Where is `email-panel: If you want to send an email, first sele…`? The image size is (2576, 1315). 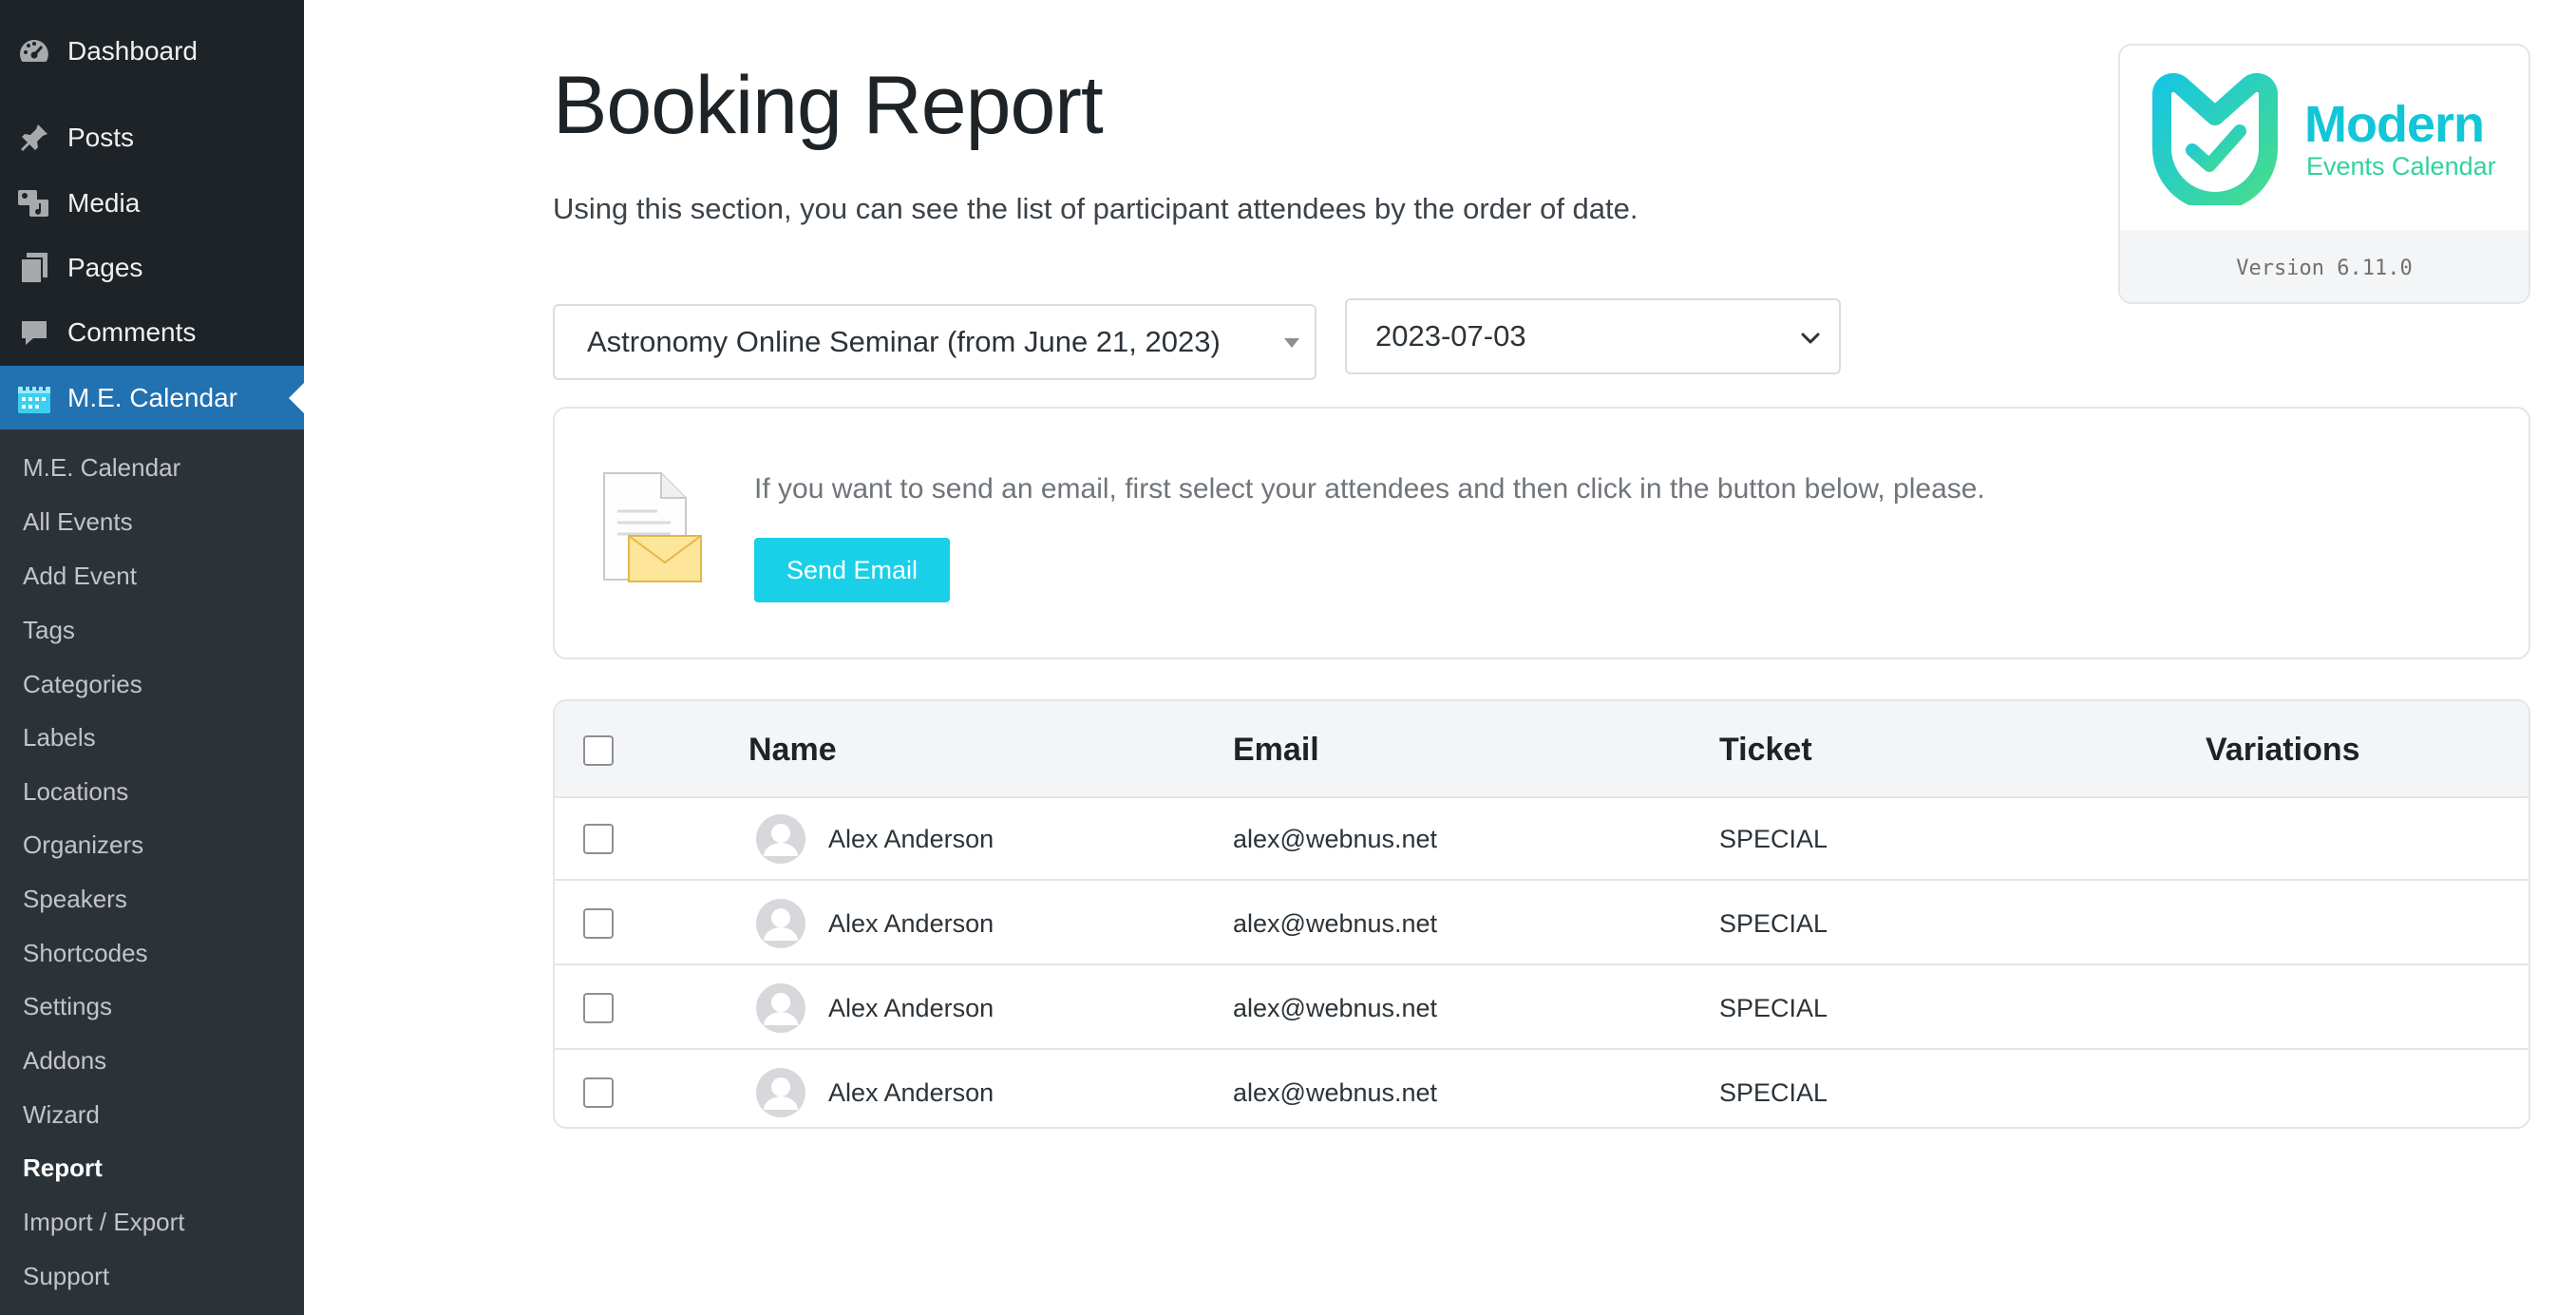
email-panel: If you want to send an email, first sele… is located at coordinates (1541, 533).